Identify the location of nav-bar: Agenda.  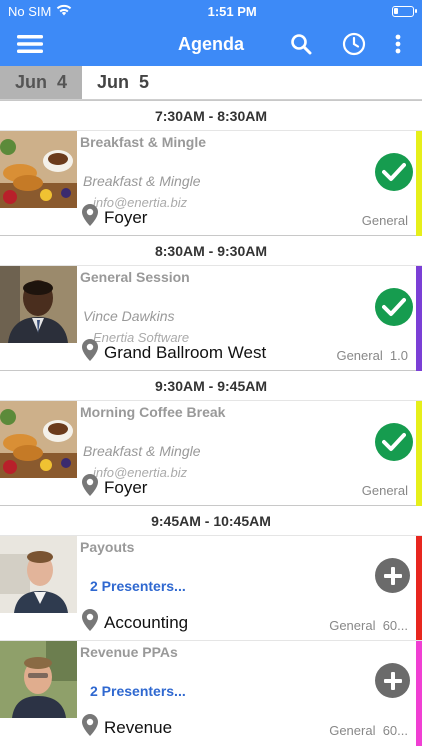
(211, 44).